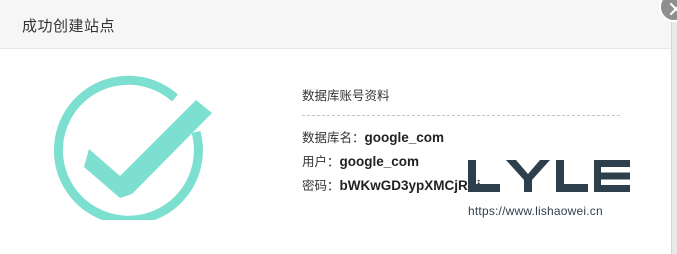  What do you see at coordinates (404, 137) in the screenshot?
I see `db-name-value: google_com` at bounding box center [404, 137].